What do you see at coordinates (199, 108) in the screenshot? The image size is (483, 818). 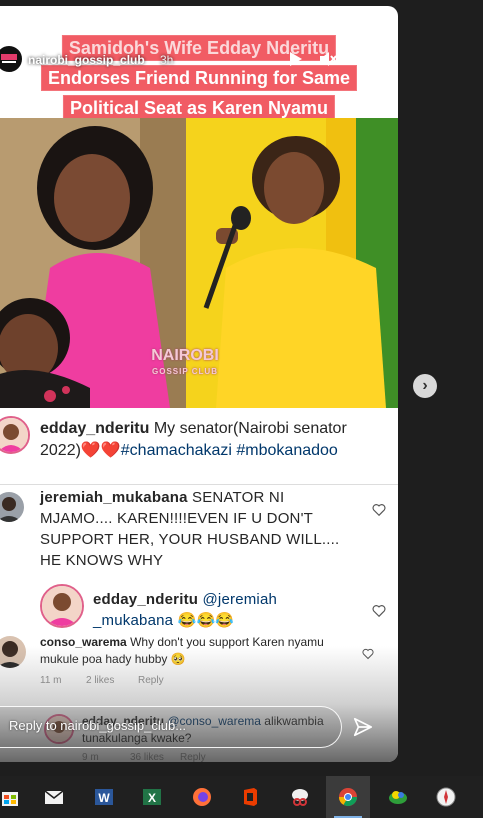 I see `headline-line-3: Political Seat as Karen Nyamu` at bounding box center [199, 108].